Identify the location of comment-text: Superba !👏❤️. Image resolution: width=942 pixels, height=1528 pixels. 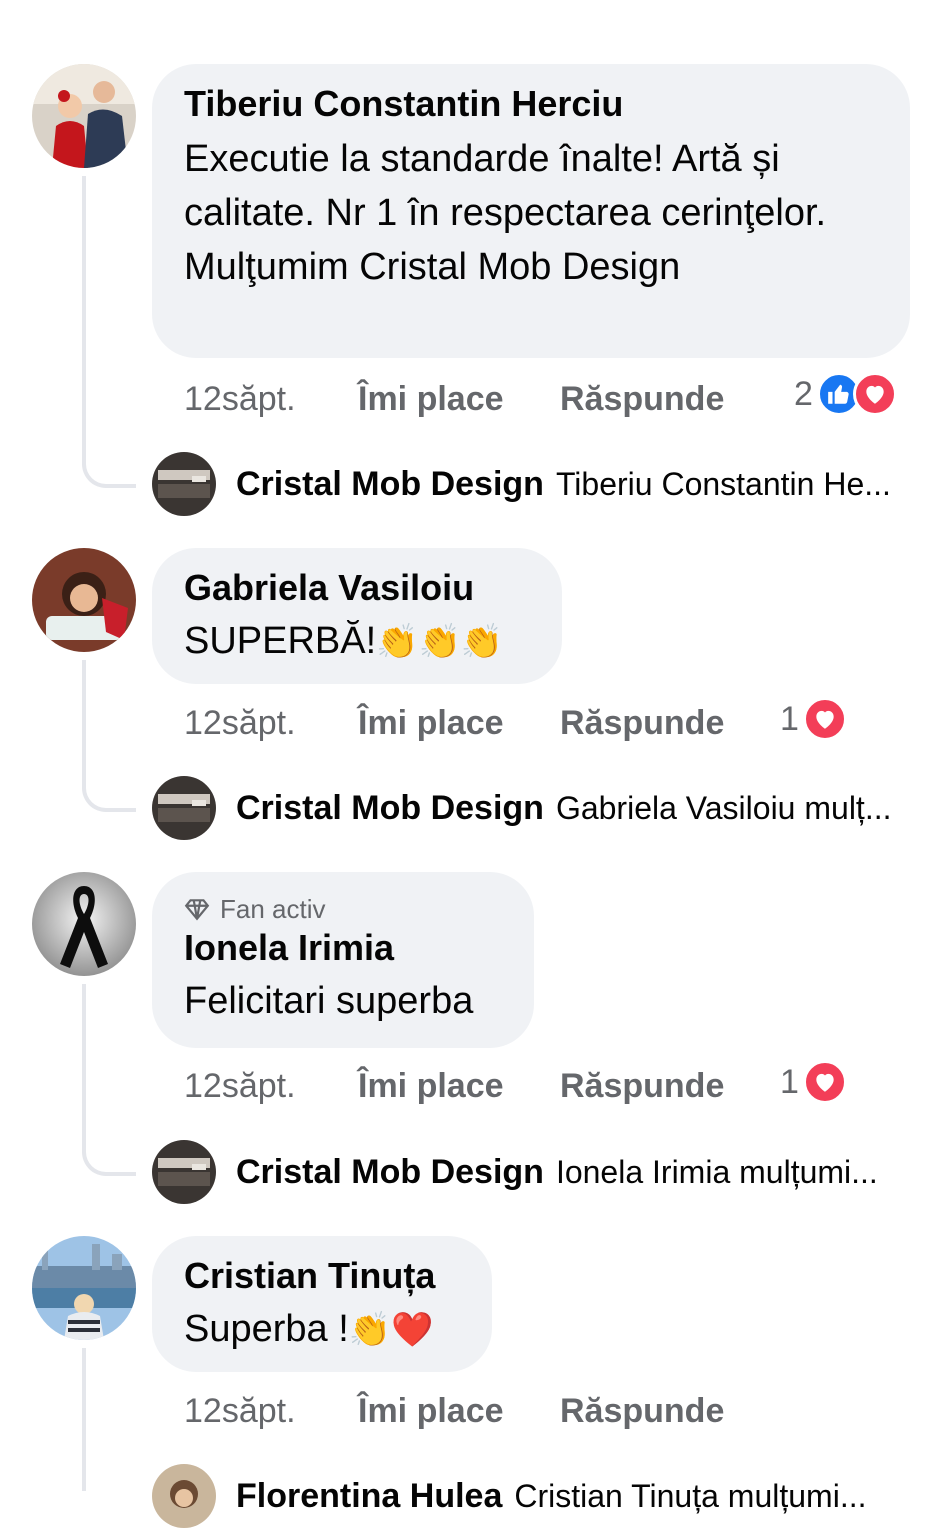
(322, 1329).